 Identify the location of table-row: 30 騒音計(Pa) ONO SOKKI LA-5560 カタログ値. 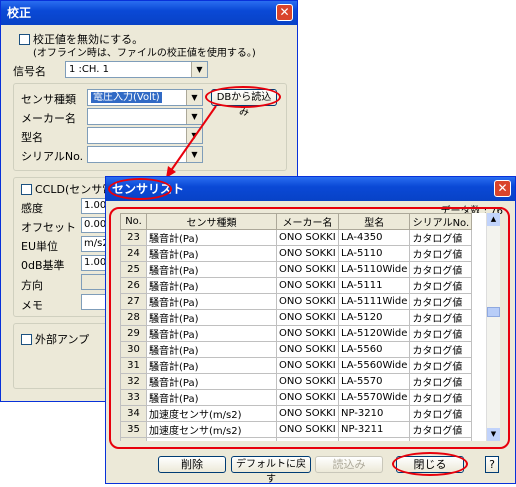
(296, 349).